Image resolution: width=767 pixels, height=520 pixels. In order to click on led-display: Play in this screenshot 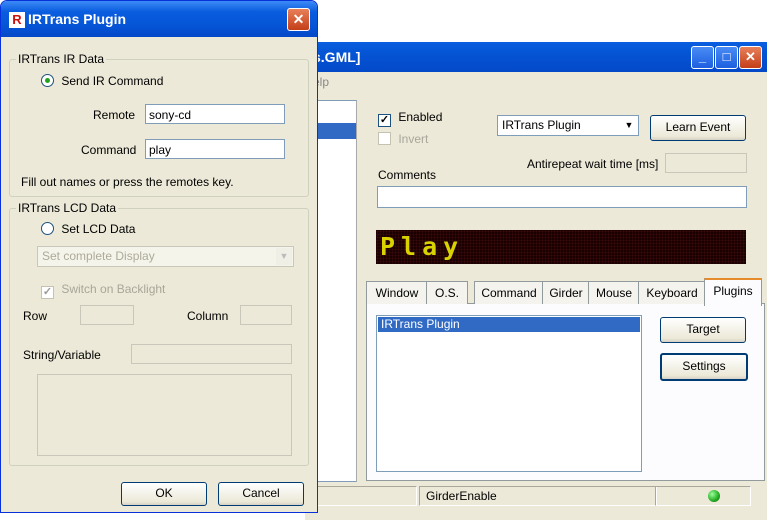, I will do `click(561, 247)`.